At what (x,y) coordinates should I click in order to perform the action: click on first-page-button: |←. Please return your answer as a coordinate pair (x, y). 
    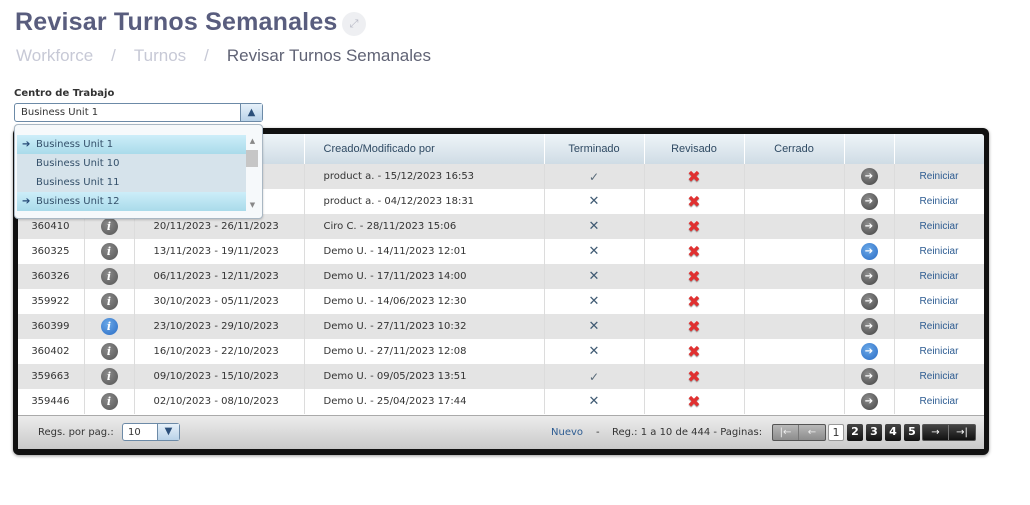
    Looking at the image, I should click on (786, 432).